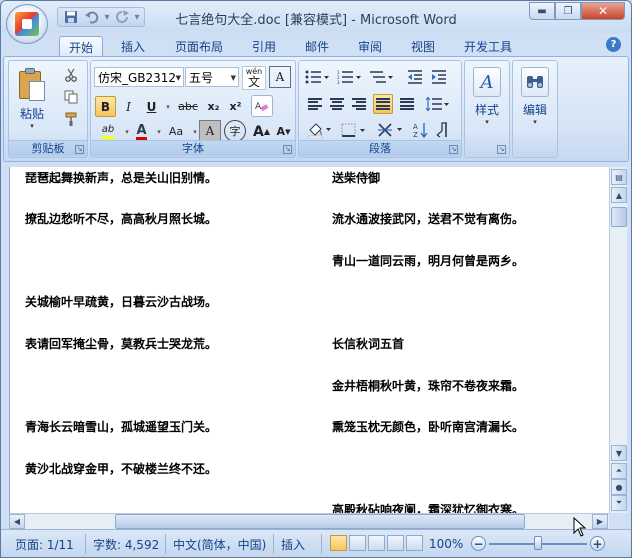 The image size is (632, 558). Describe the element at coordinates (488, 46) in the screenshot. I see `tab-developer: 开发工具` at that location.